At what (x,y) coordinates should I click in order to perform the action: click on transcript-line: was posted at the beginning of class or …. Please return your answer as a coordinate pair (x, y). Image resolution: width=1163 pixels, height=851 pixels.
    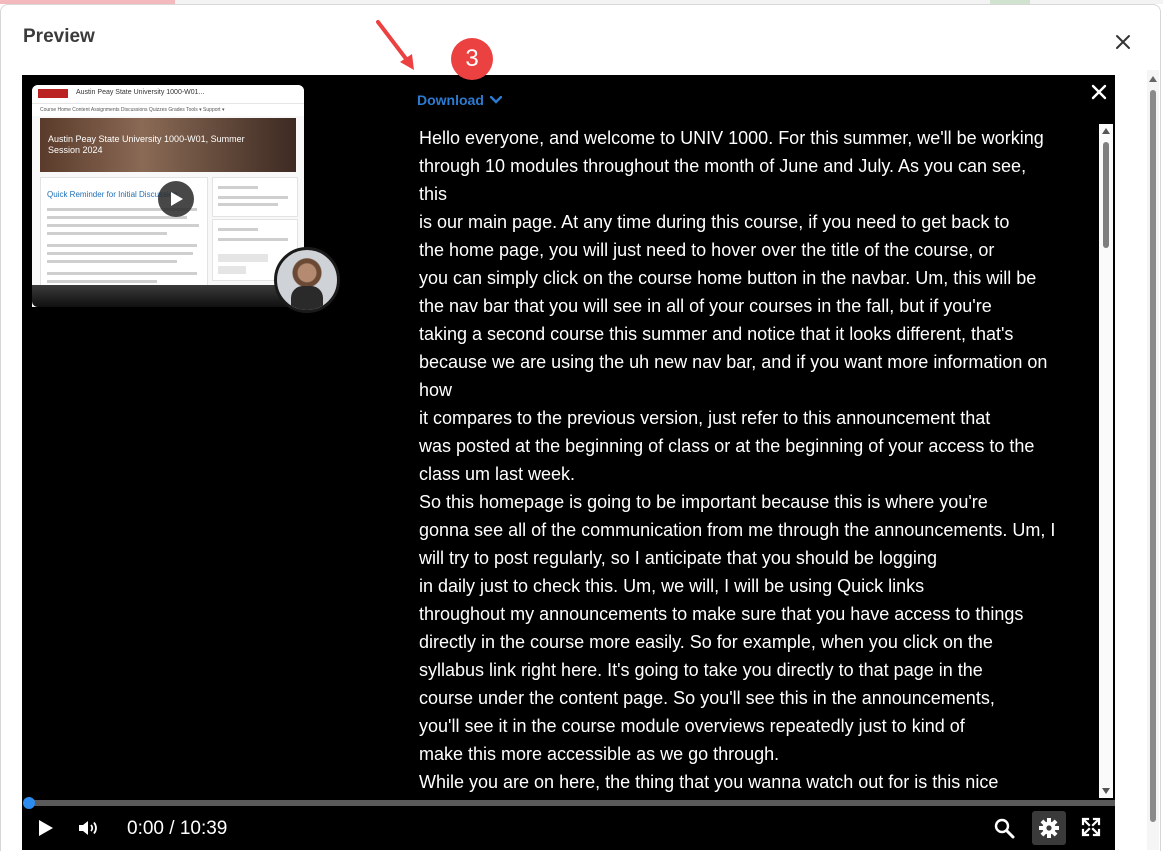
    Looking at the image, I should click on (759, 446).